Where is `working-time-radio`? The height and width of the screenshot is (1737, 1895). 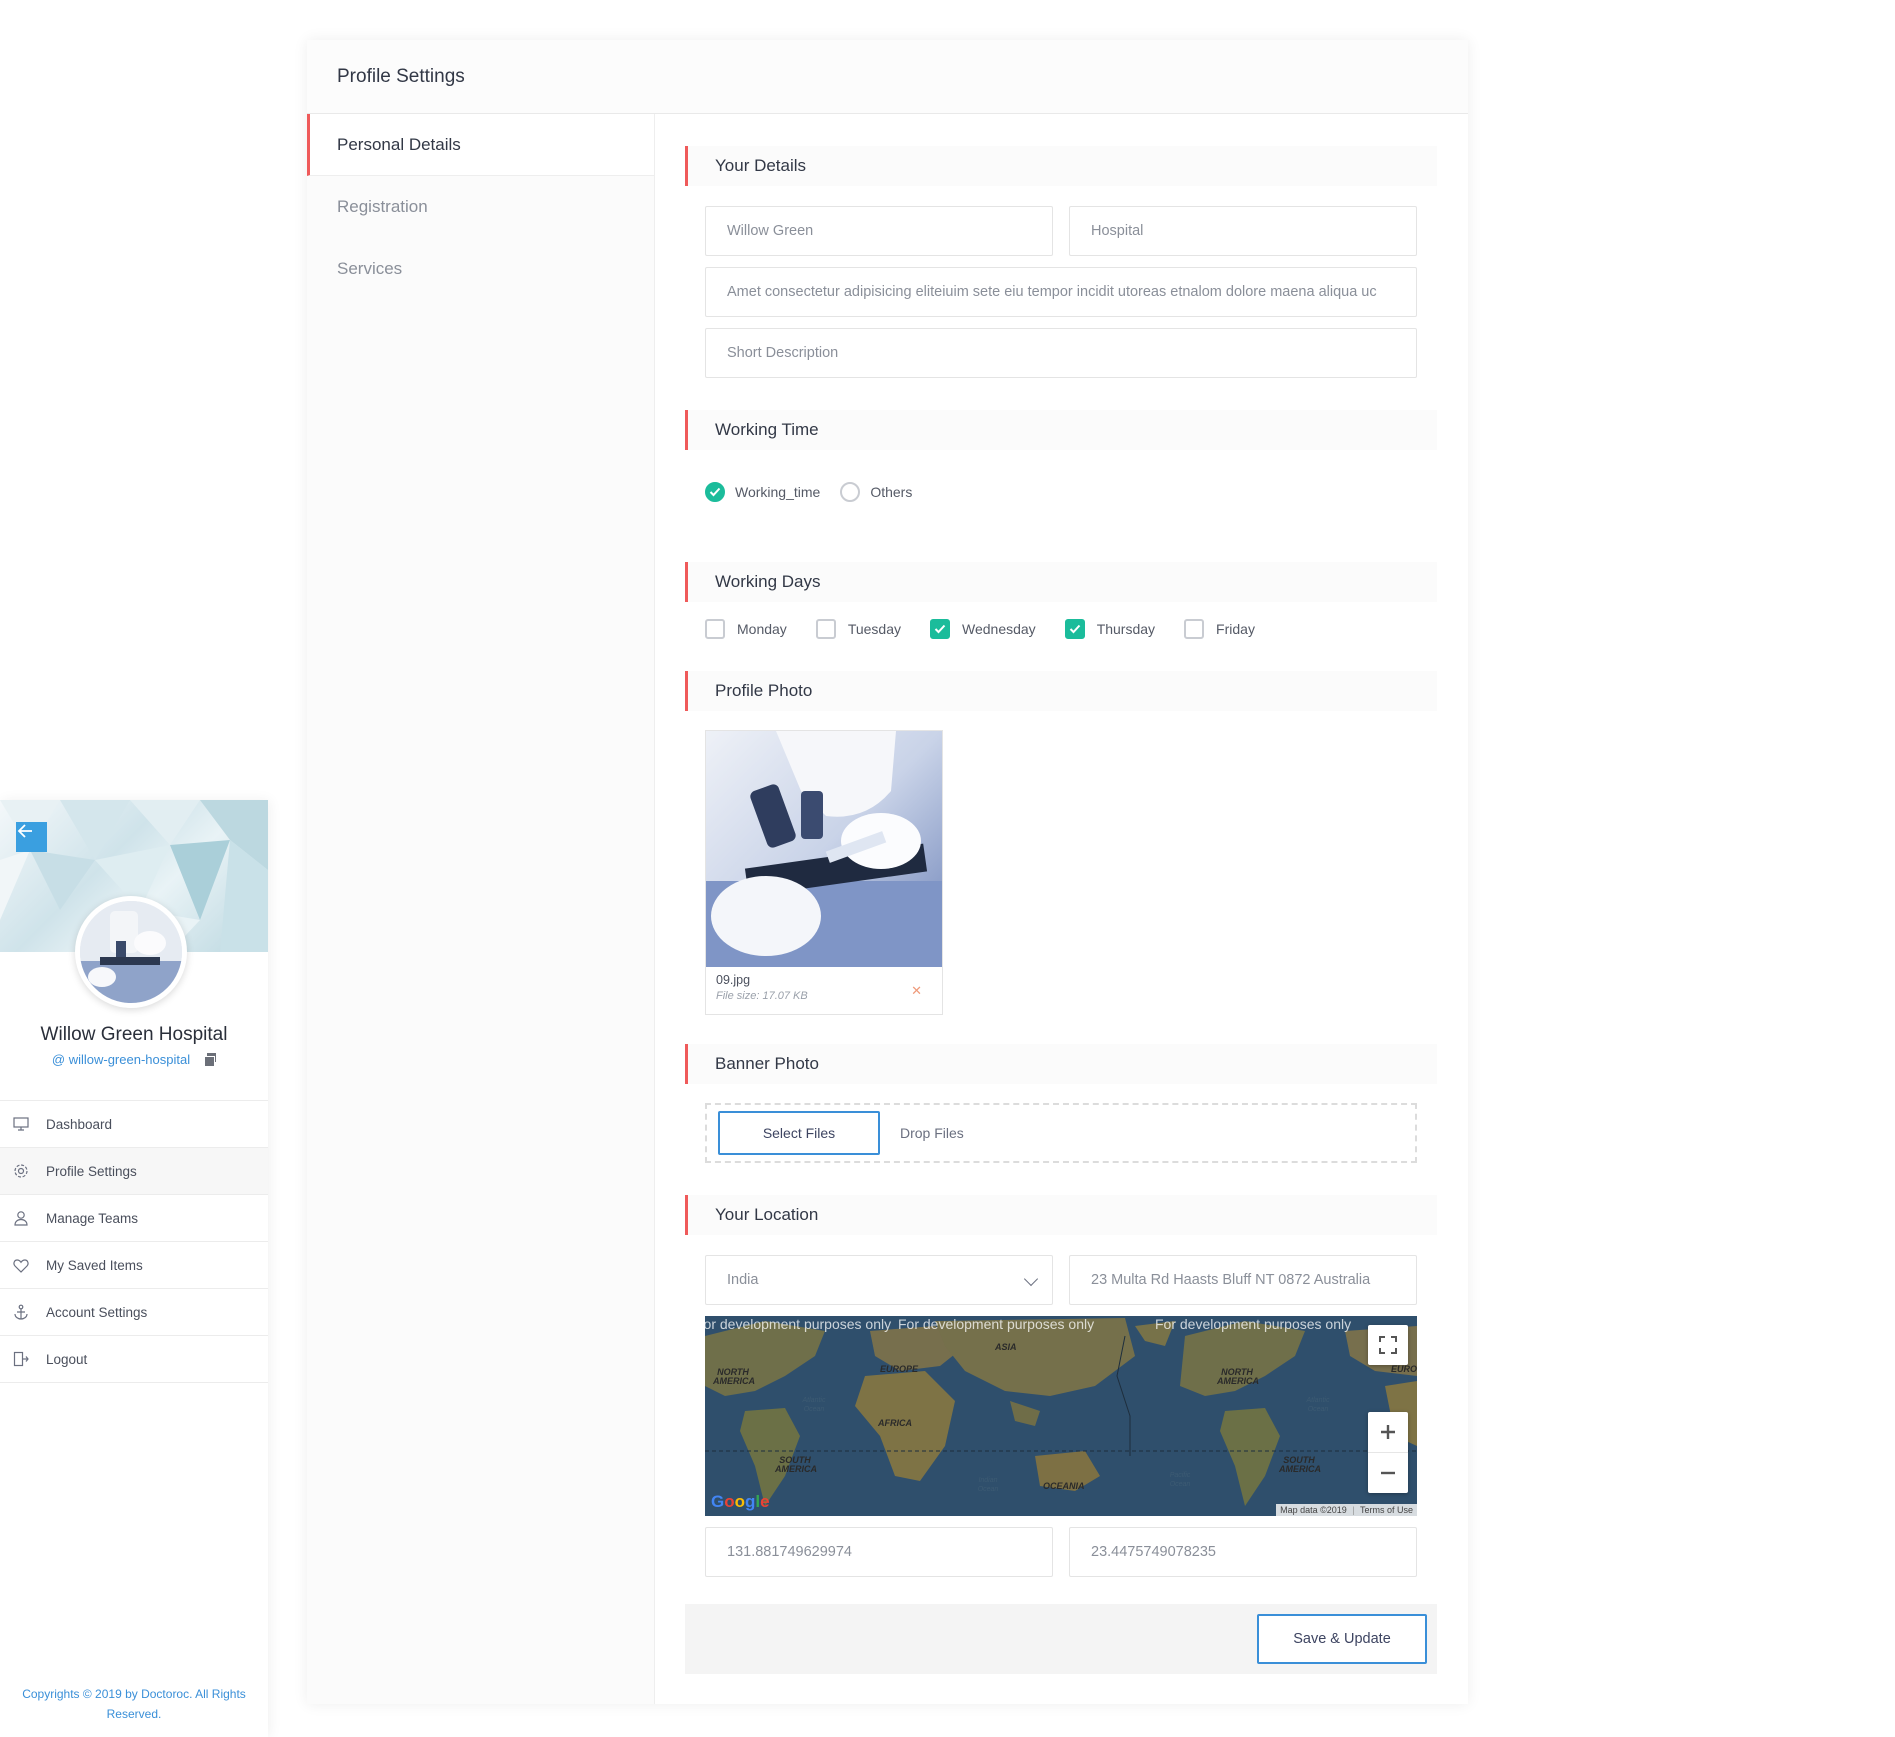 working-time-radio is located at coordinates (715, 492).